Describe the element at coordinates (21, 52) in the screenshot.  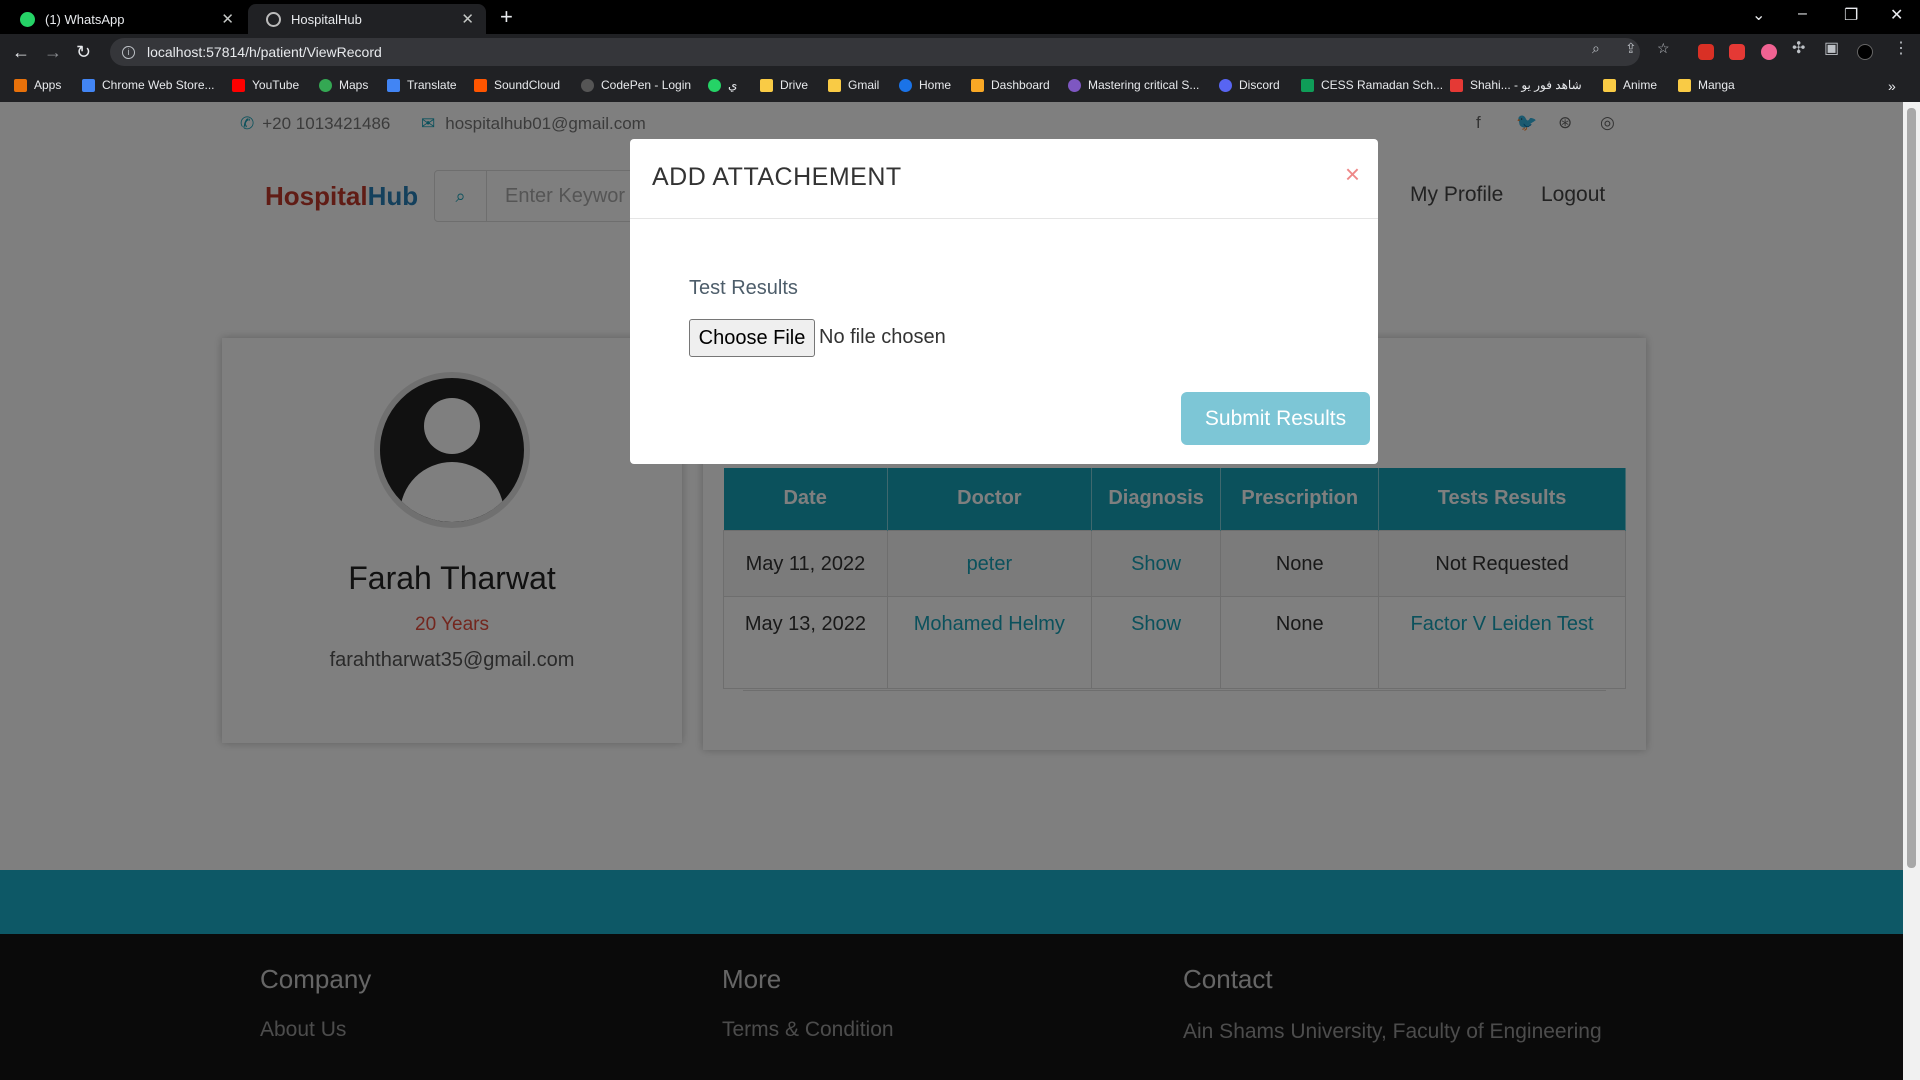
I see `back-icon: ←` at that location.